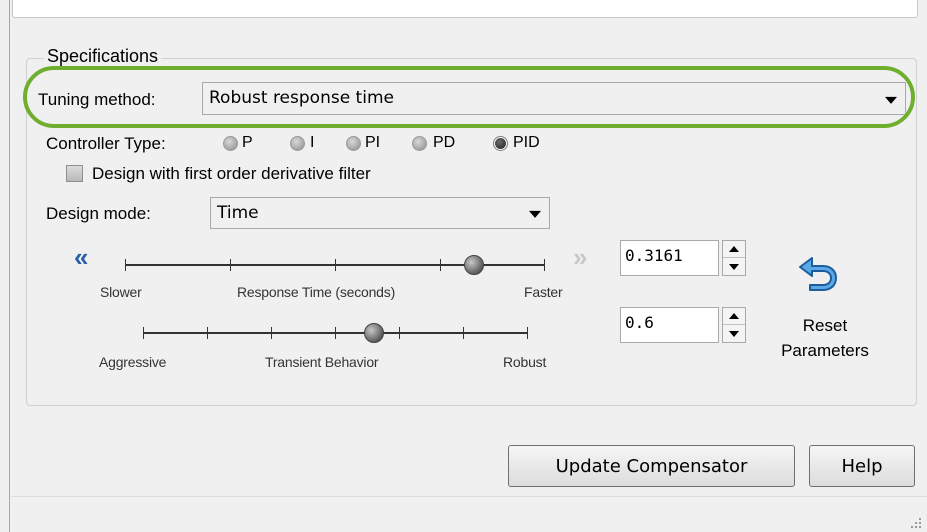 The image size is (927, 532). I want to click on tuning-method-value: Robust response time, so click(301, 98).